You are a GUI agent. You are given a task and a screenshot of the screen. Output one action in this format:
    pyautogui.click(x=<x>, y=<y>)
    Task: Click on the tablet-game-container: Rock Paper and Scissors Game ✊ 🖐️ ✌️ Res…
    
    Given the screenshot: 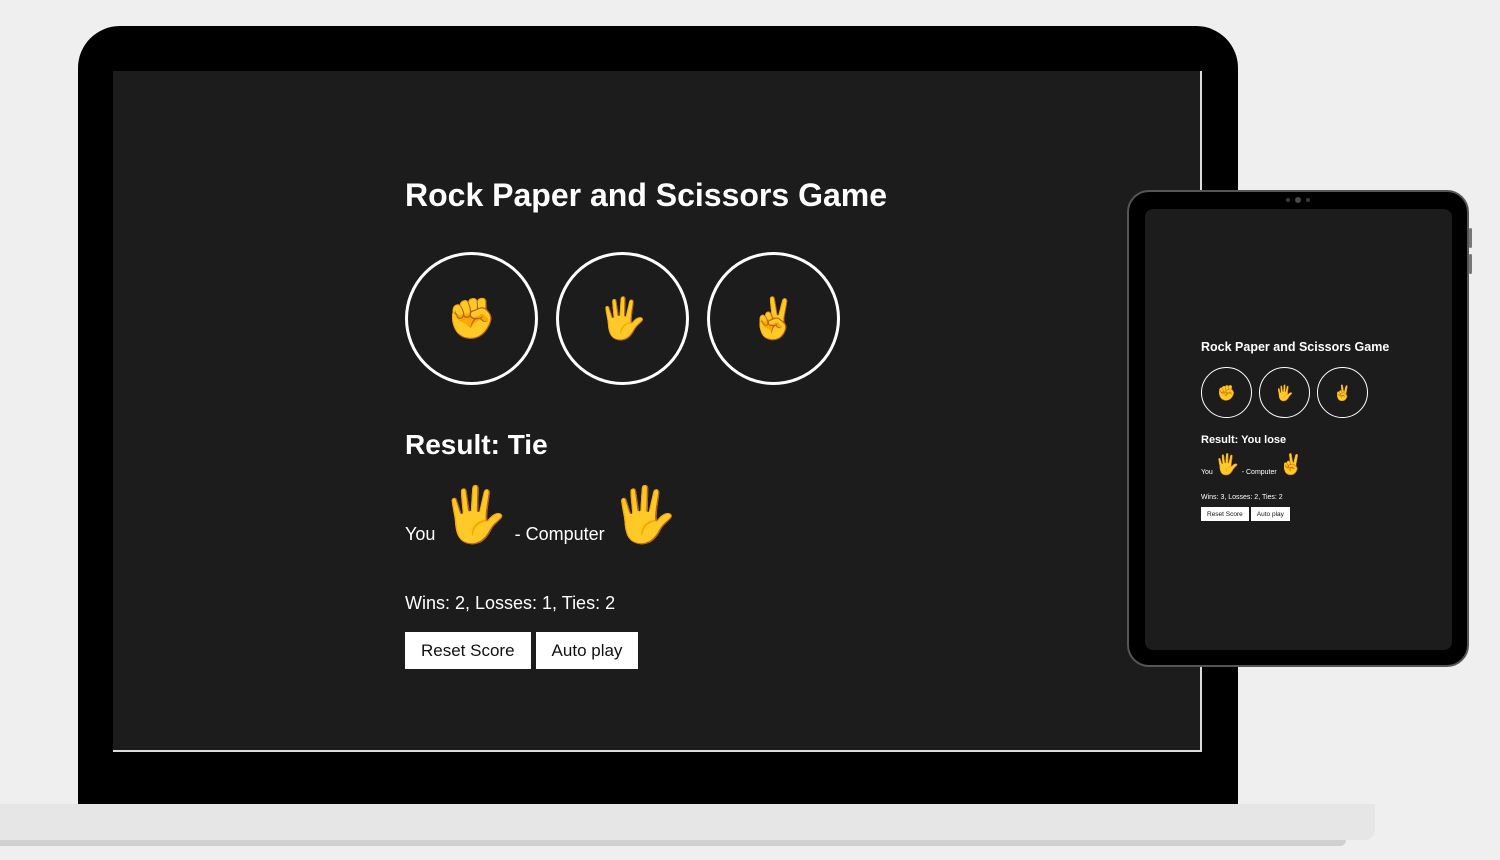 What is the action you would take?
    pyautogui.click(x=1295, y=430)
    